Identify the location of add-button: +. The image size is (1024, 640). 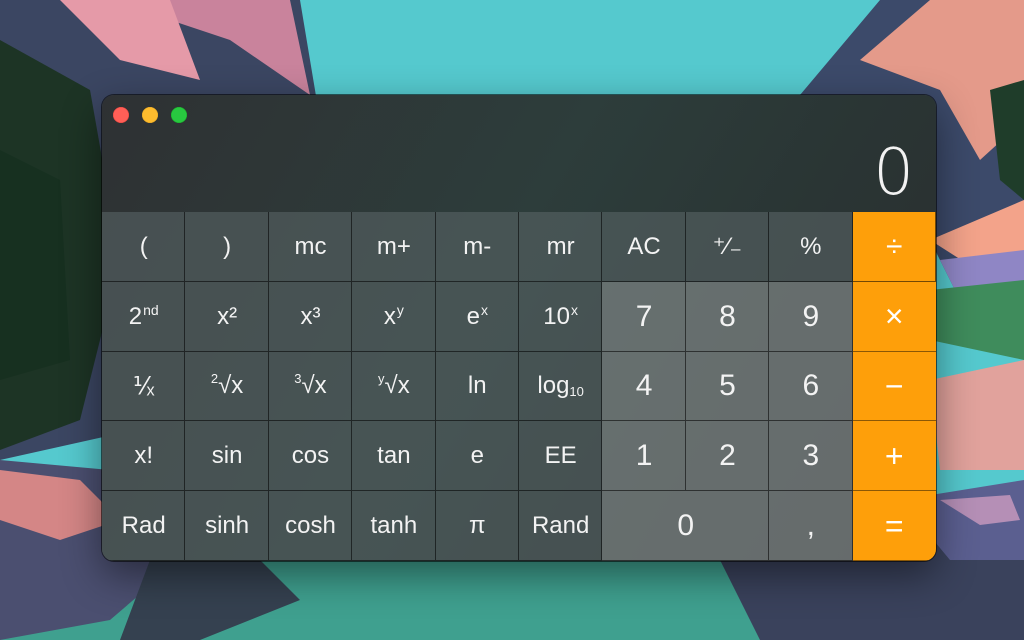
(894, 456).